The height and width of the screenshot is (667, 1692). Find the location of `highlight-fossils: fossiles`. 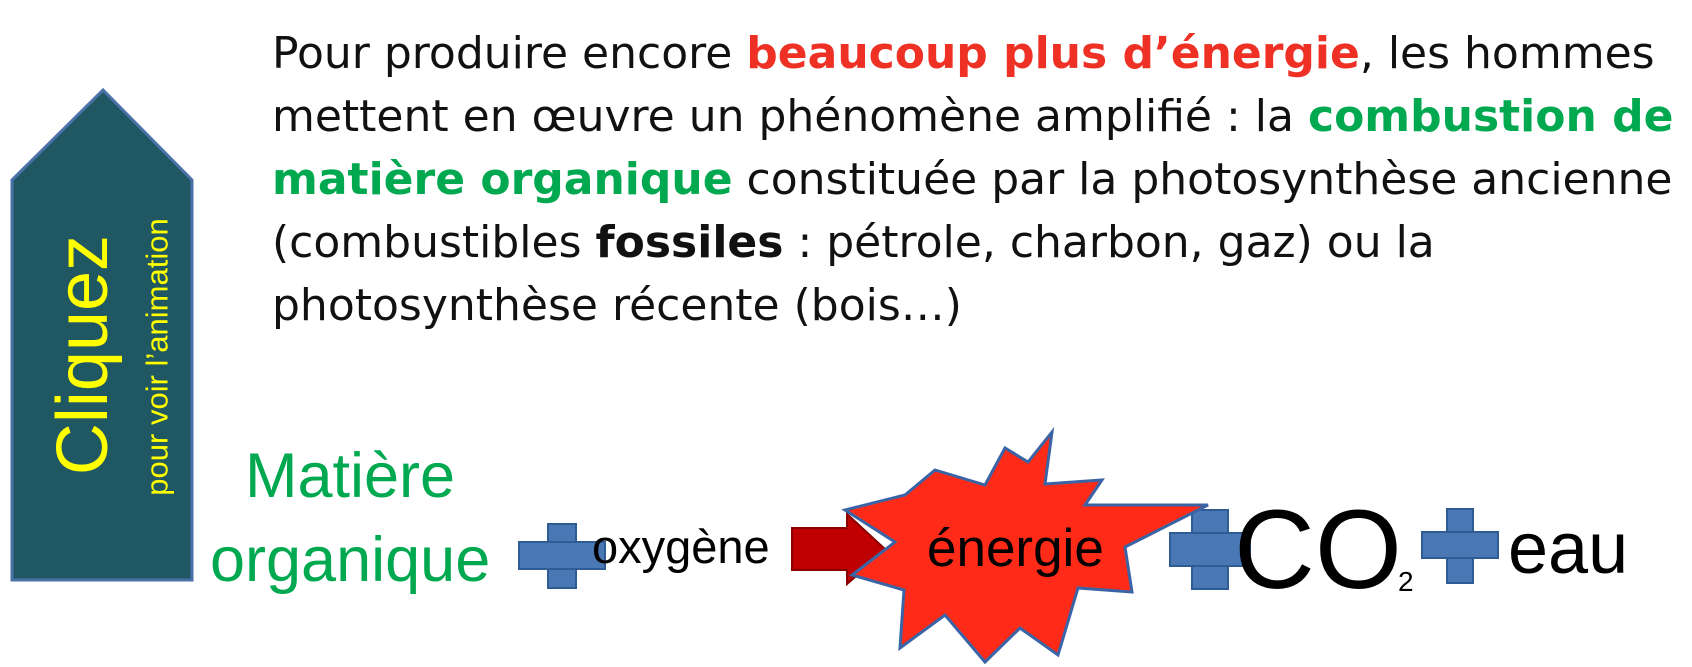

highlight-fossils: fossiles is located at coordinates (689, 242).